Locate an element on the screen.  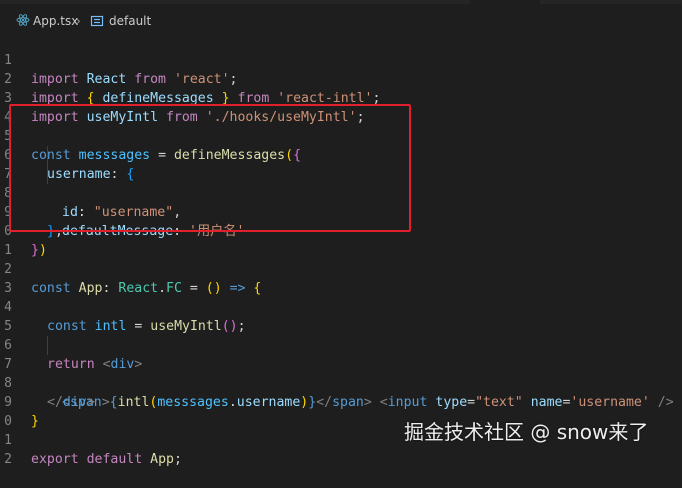
indent-guide is located at coordinates (47, 345).